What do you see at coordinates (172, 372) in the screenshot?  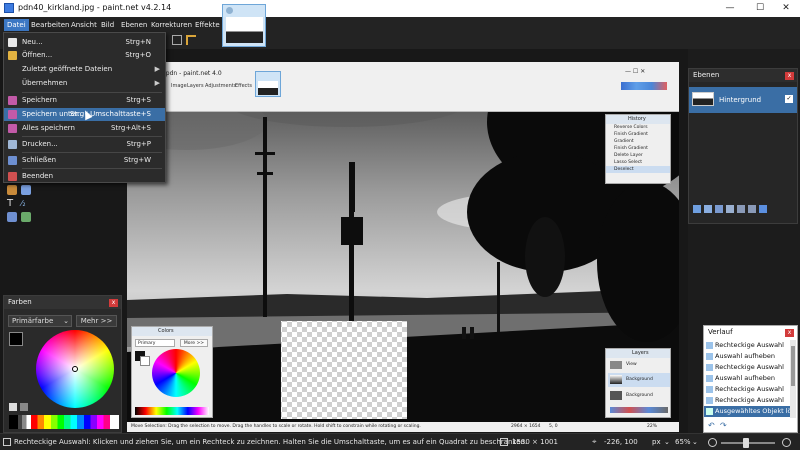 I see `inner-colors-panel: Colors Primary More >>` at bounding box center [172, 372].